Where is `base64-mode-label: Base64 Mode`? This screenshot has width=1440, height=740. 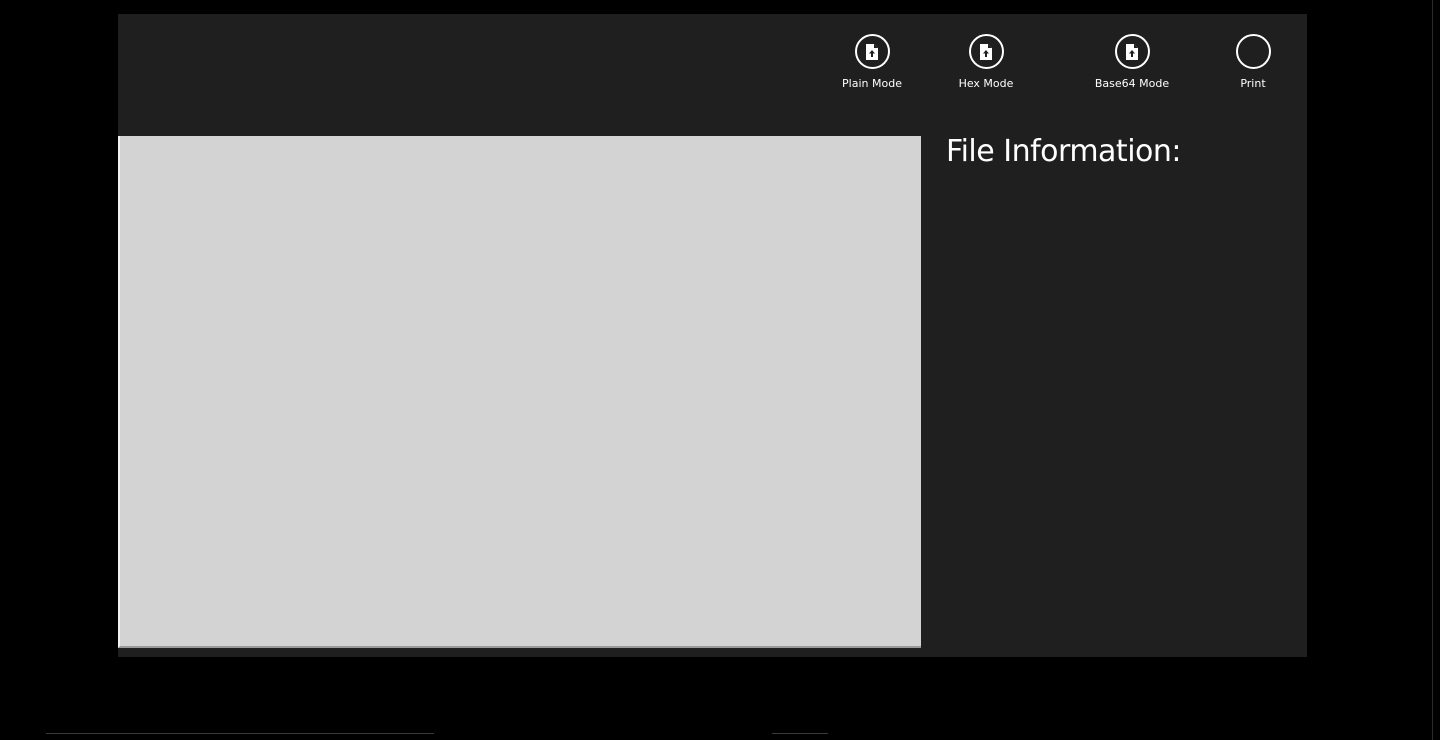 base64-mode-label: Base64 Mode is located at coordinates (1132, 83).